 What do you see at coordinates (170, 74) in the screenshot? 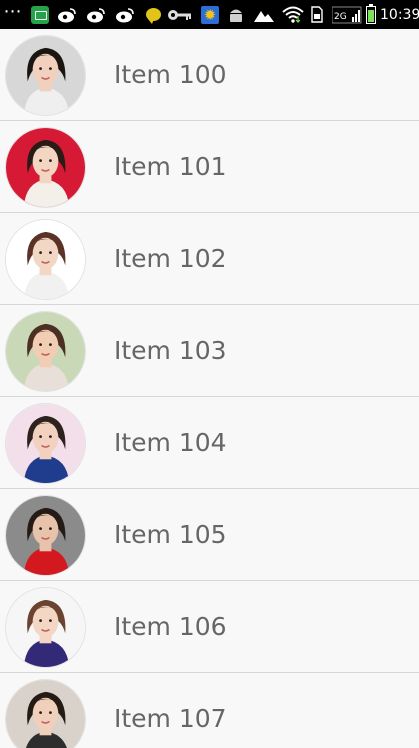
I see `item-label: Item 100` at bounding box center [170, 74].